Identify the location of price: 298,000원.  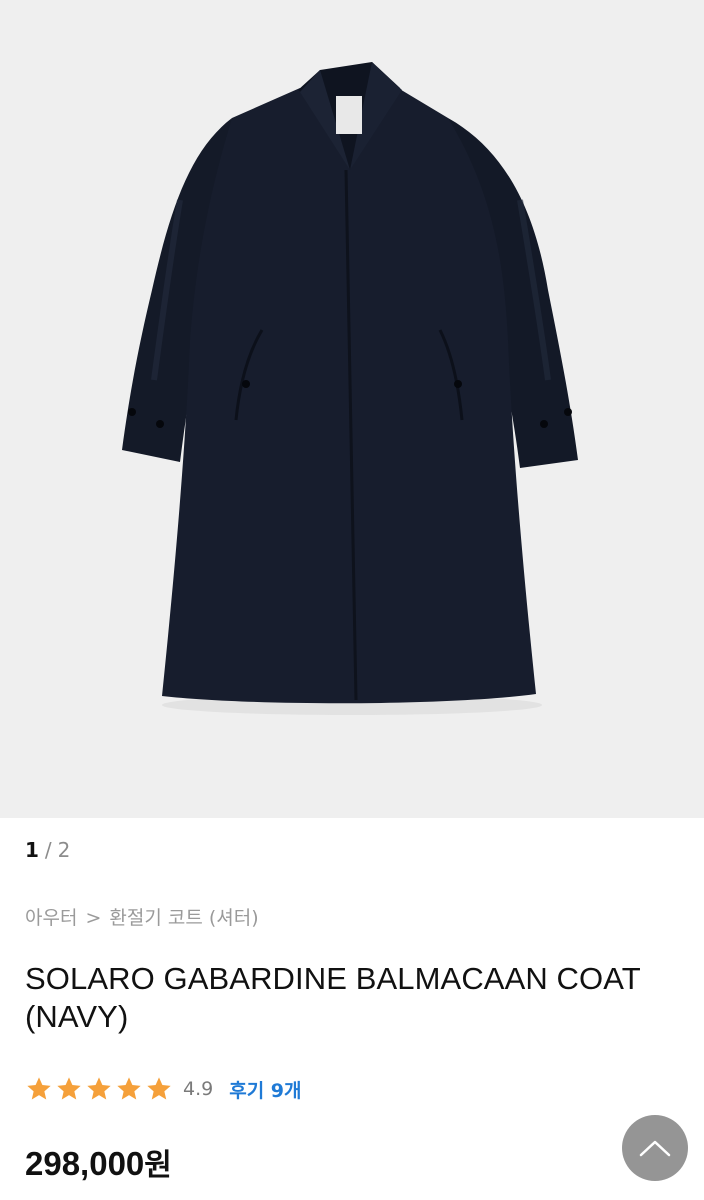
(98, 1162).